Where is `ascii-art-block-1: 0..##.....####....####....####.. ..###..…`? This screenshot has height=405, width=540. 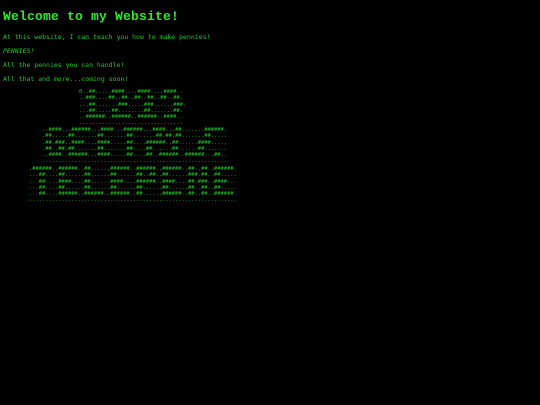 ascii-art-block-1: 0..##.....####....####....####.. ..###..… is located at coordinates (133, 108).